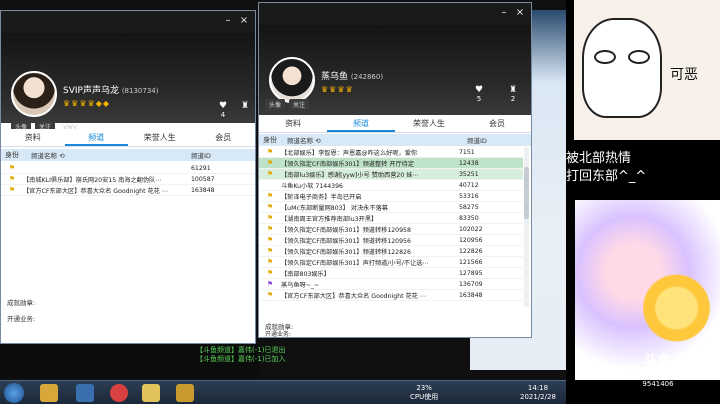 The height and width of the screenshot is (404, 720). I want to click on channel-id: 127895, so click(471, 273).